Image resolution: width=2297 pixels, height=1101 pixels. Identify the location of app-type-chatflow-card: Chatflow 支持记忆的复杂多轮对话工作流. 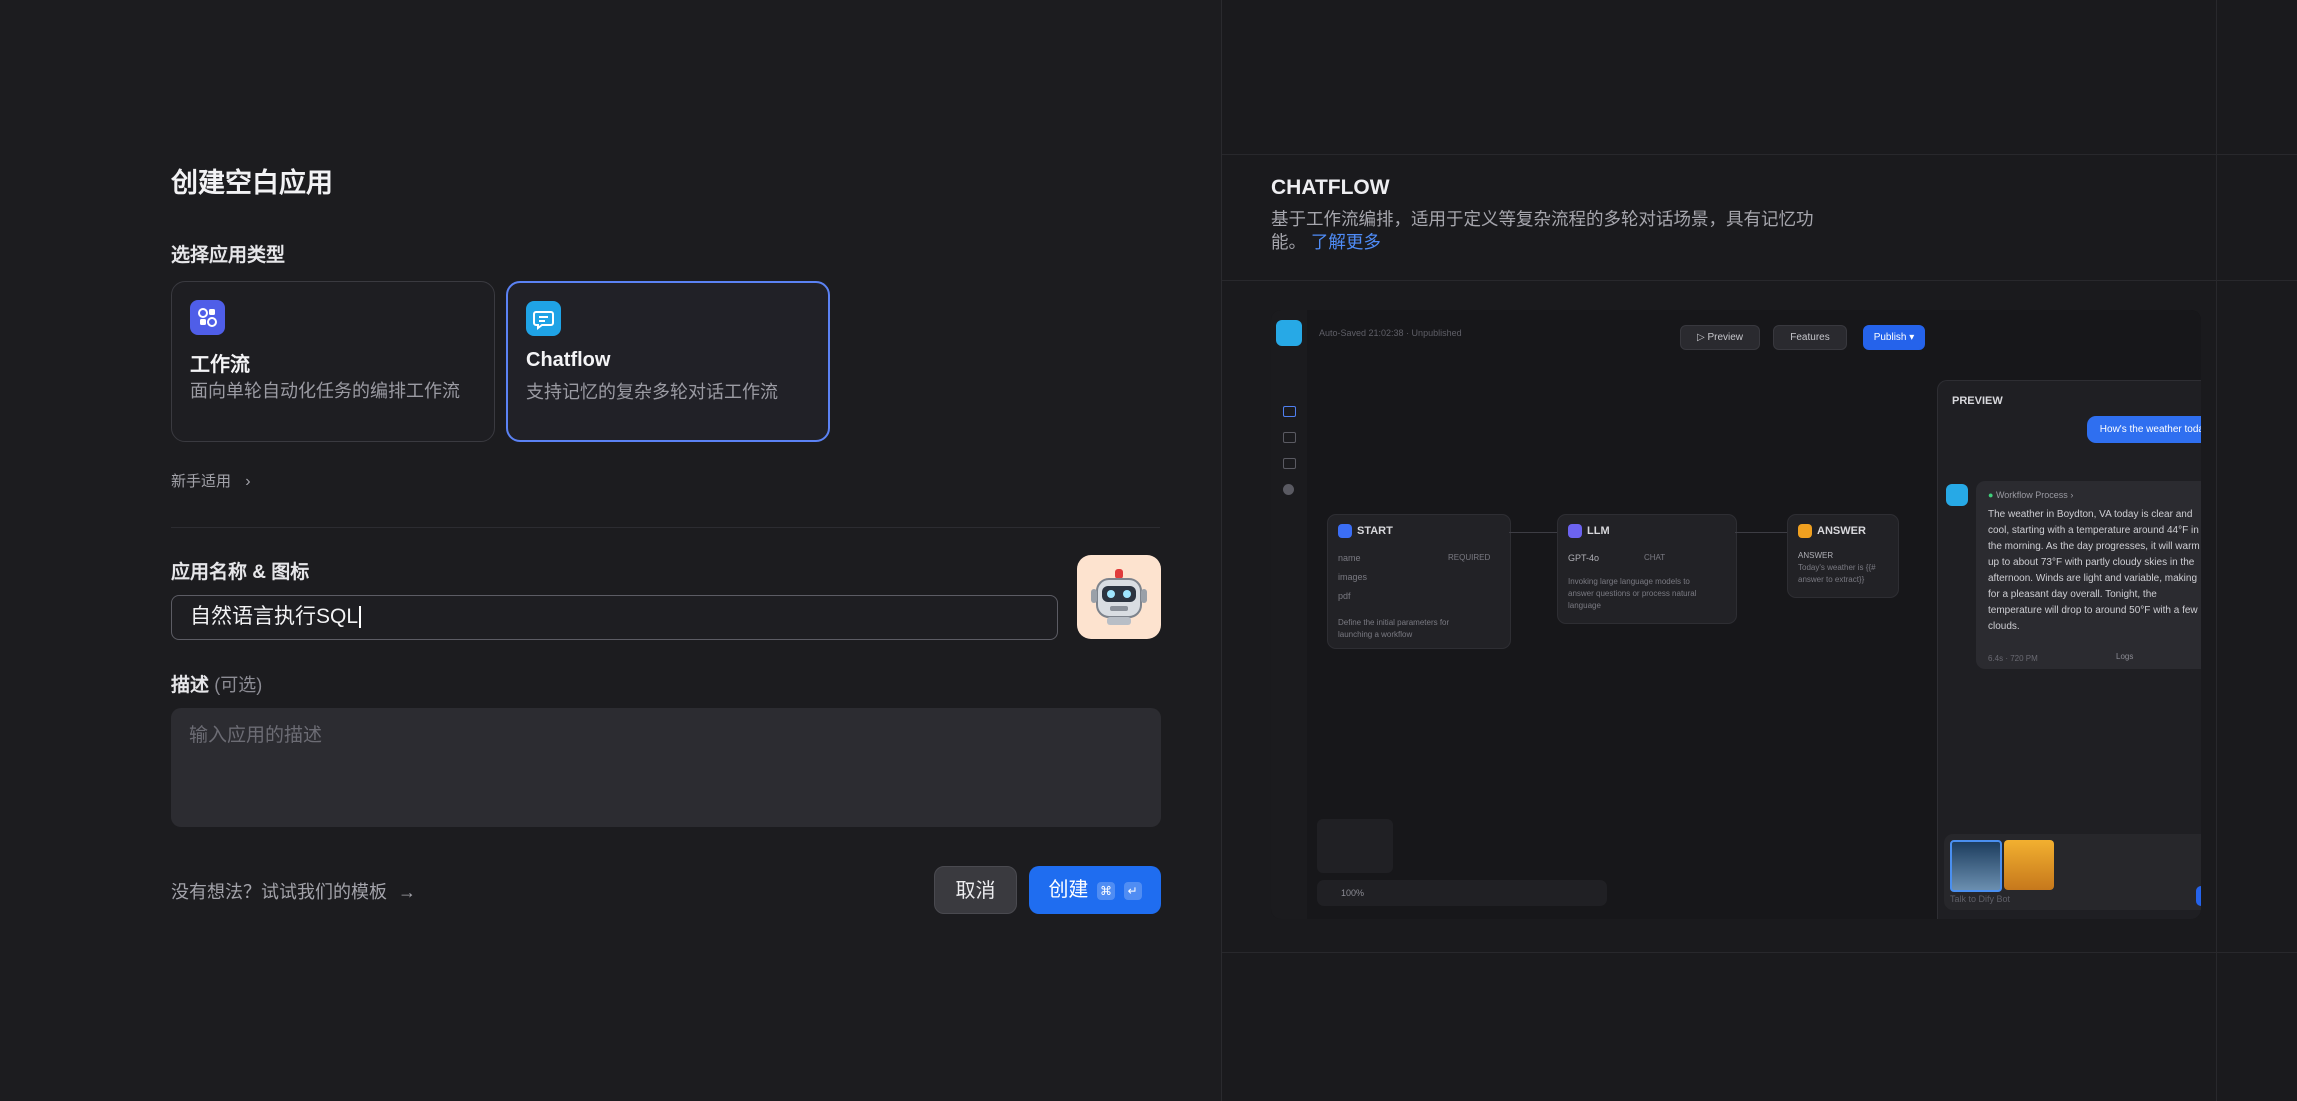
(668, 361).